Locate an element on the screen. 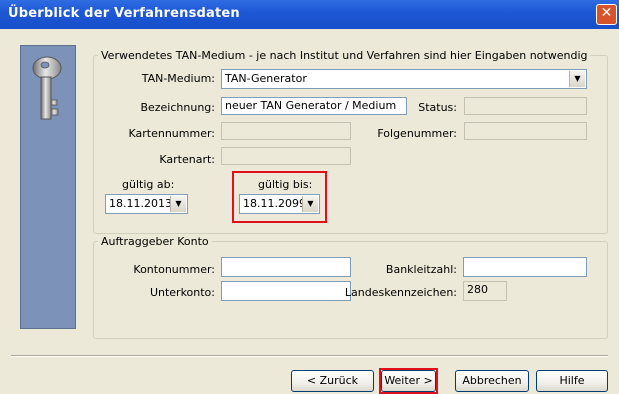 This screenshot has height=394, width=619. button-separator is located at coordinates (309, 356).